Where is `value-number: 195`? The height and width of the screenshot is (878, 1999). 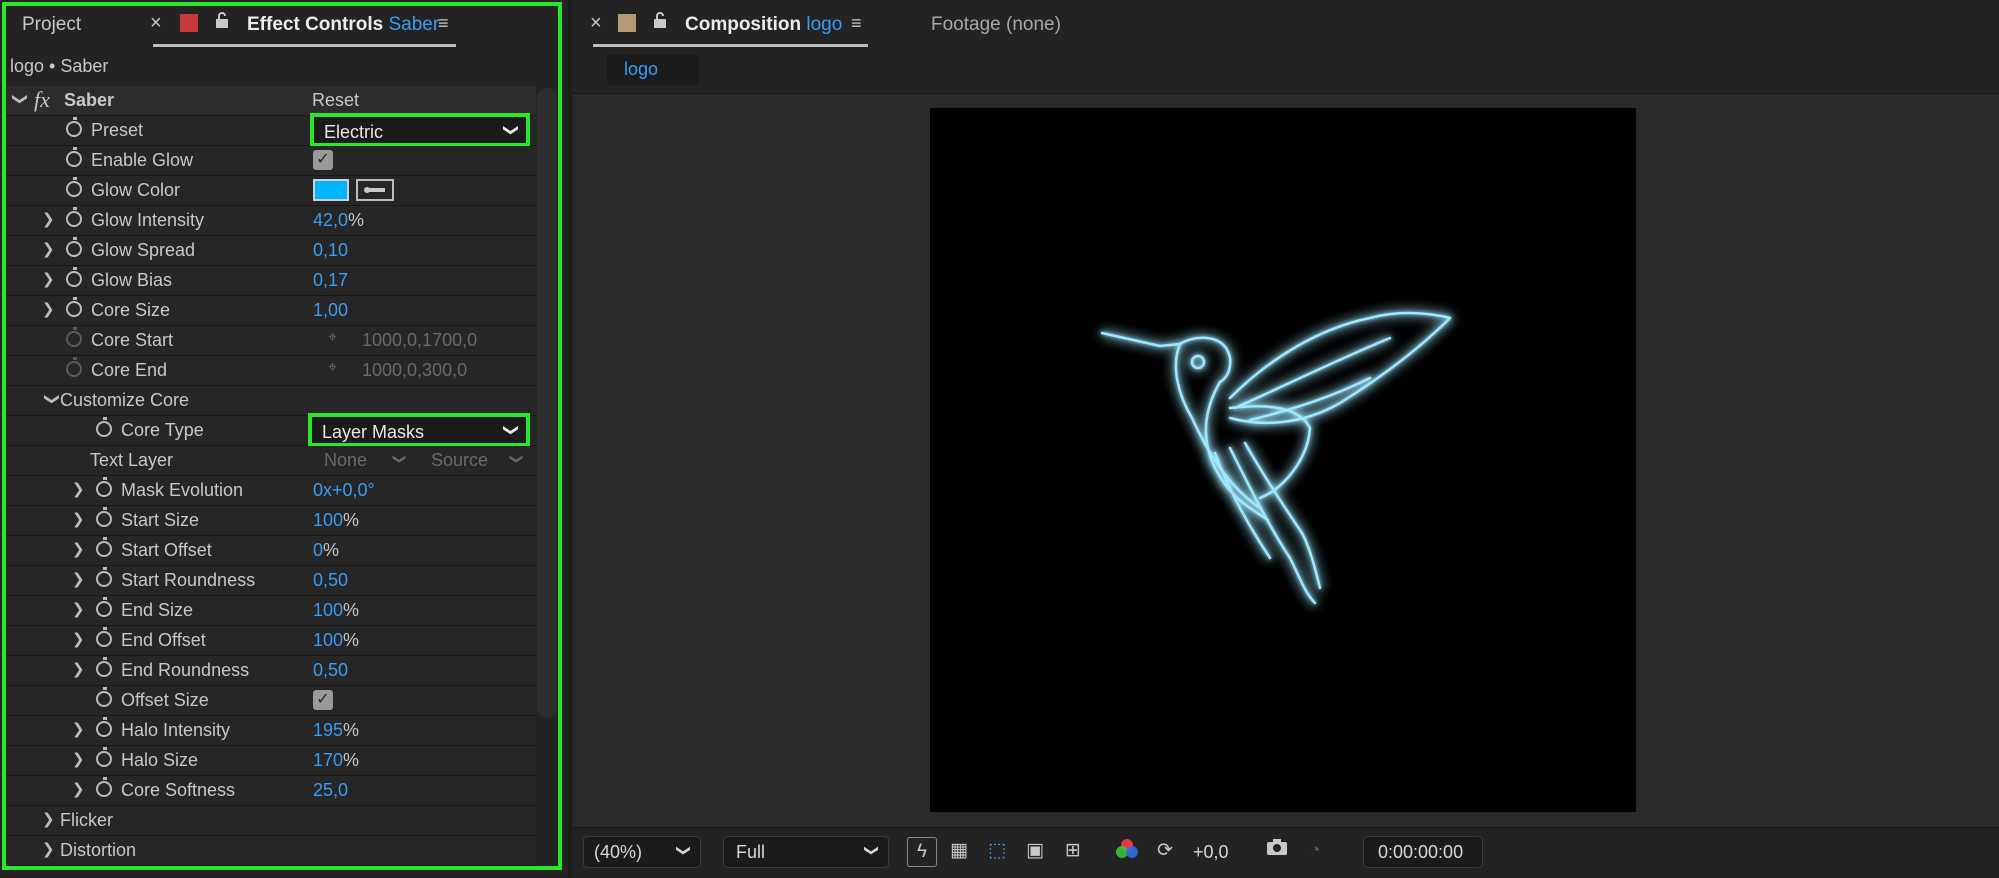
value-number: 195 is located at coordinates (328, 730).